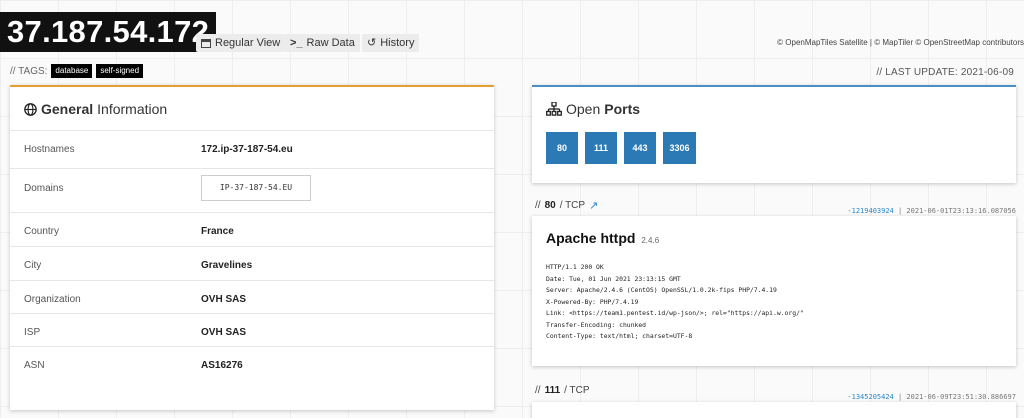 Image resolution: width=1024 pixels, height=418 pixels. Describe the element at coordinates (591, 238) in the screenshot. I see `product-name: Apache httpd` at that location.